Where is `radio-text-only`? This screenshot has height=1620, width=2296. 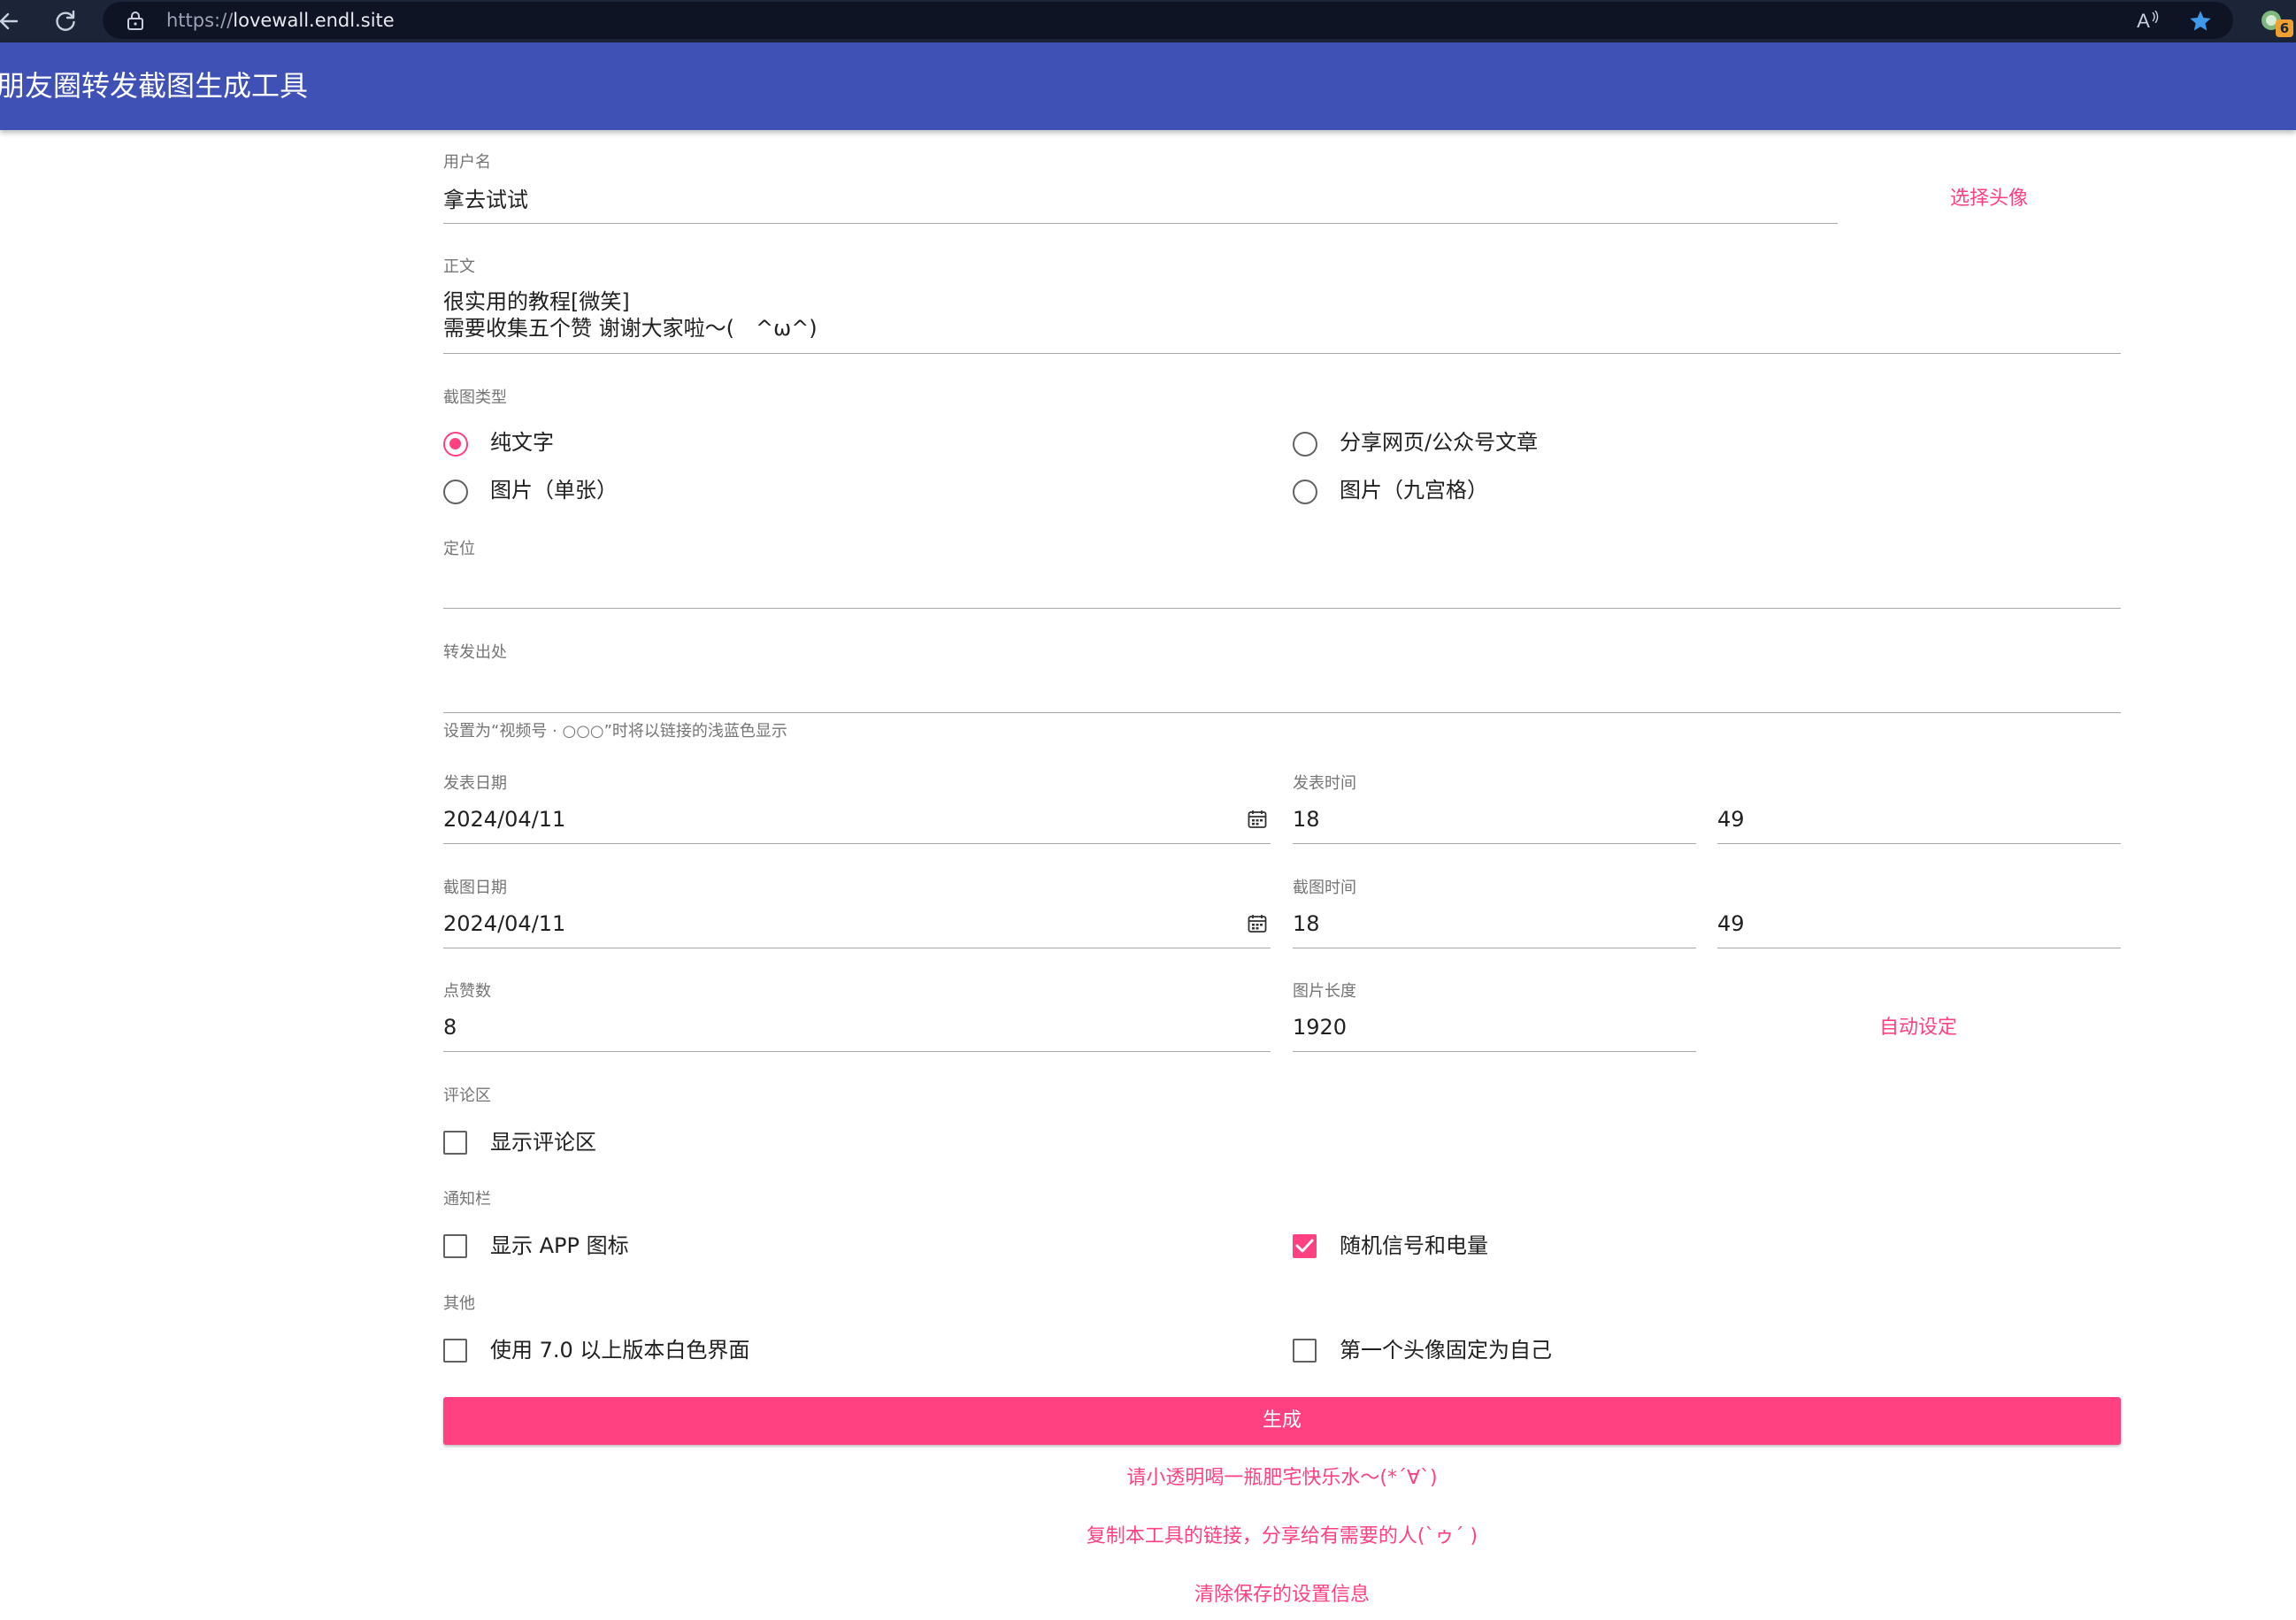 radio-text-only is located at coordinates (455, 444).